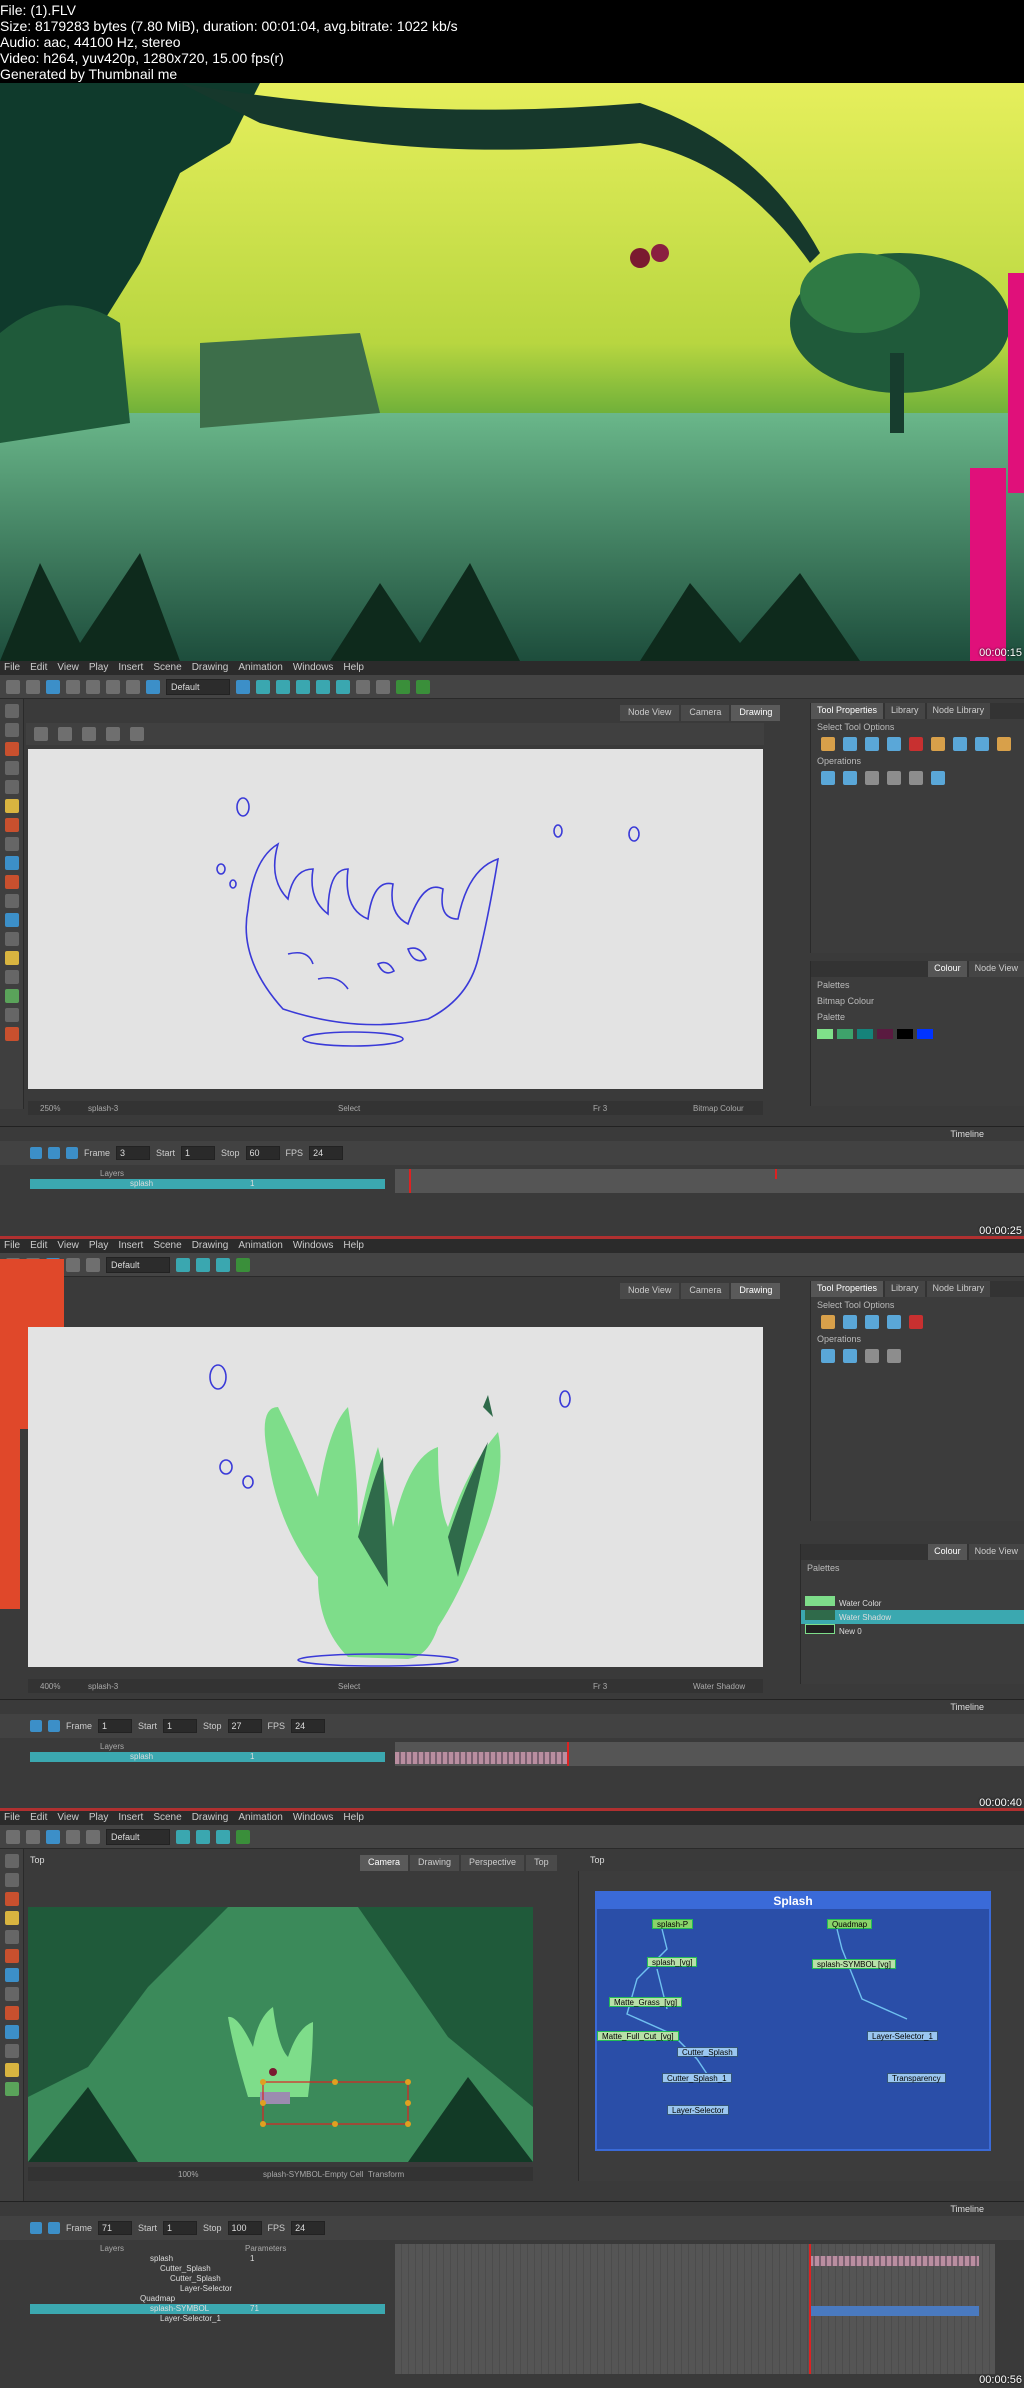 The image size is (1024, 2388). I want to click on layer-row: Quadmap, so click(207, 2299).